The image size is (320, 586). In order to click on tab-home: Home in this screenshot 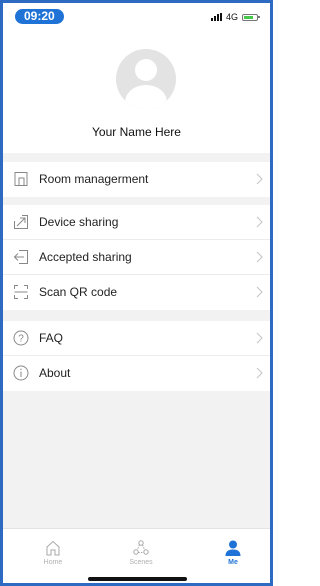, I will do `click(53, 551)`.